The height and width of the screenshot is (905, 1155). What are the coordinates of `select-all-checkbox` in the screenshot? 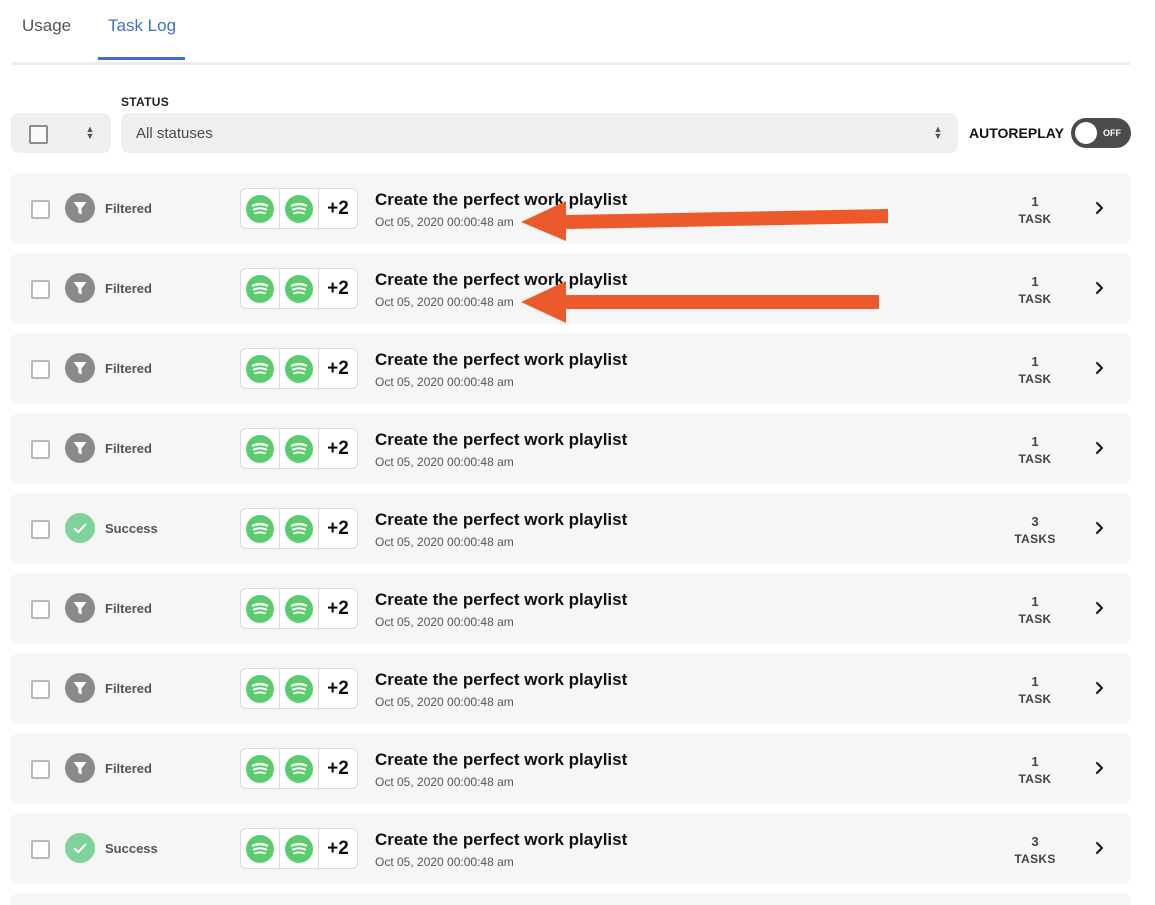 It's located at (38, 134).